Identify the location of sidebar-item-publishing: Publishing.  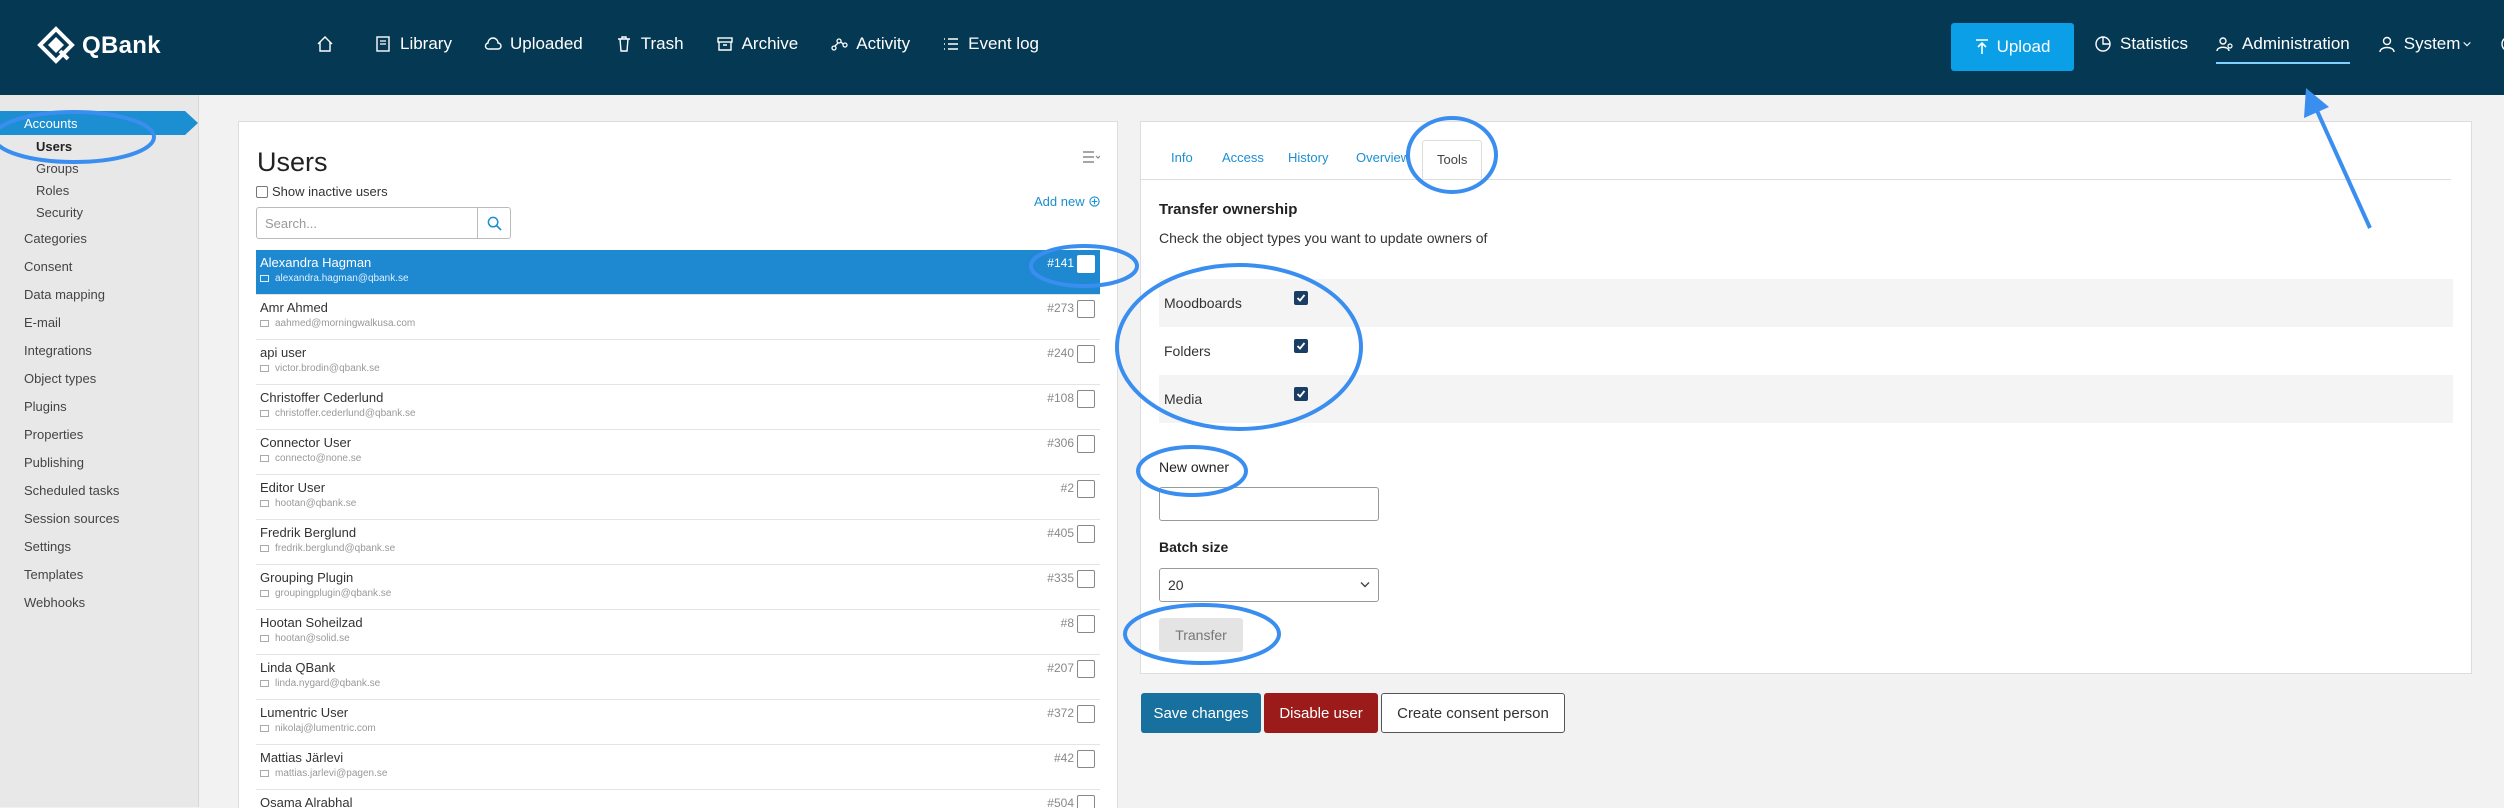
(54, 462).